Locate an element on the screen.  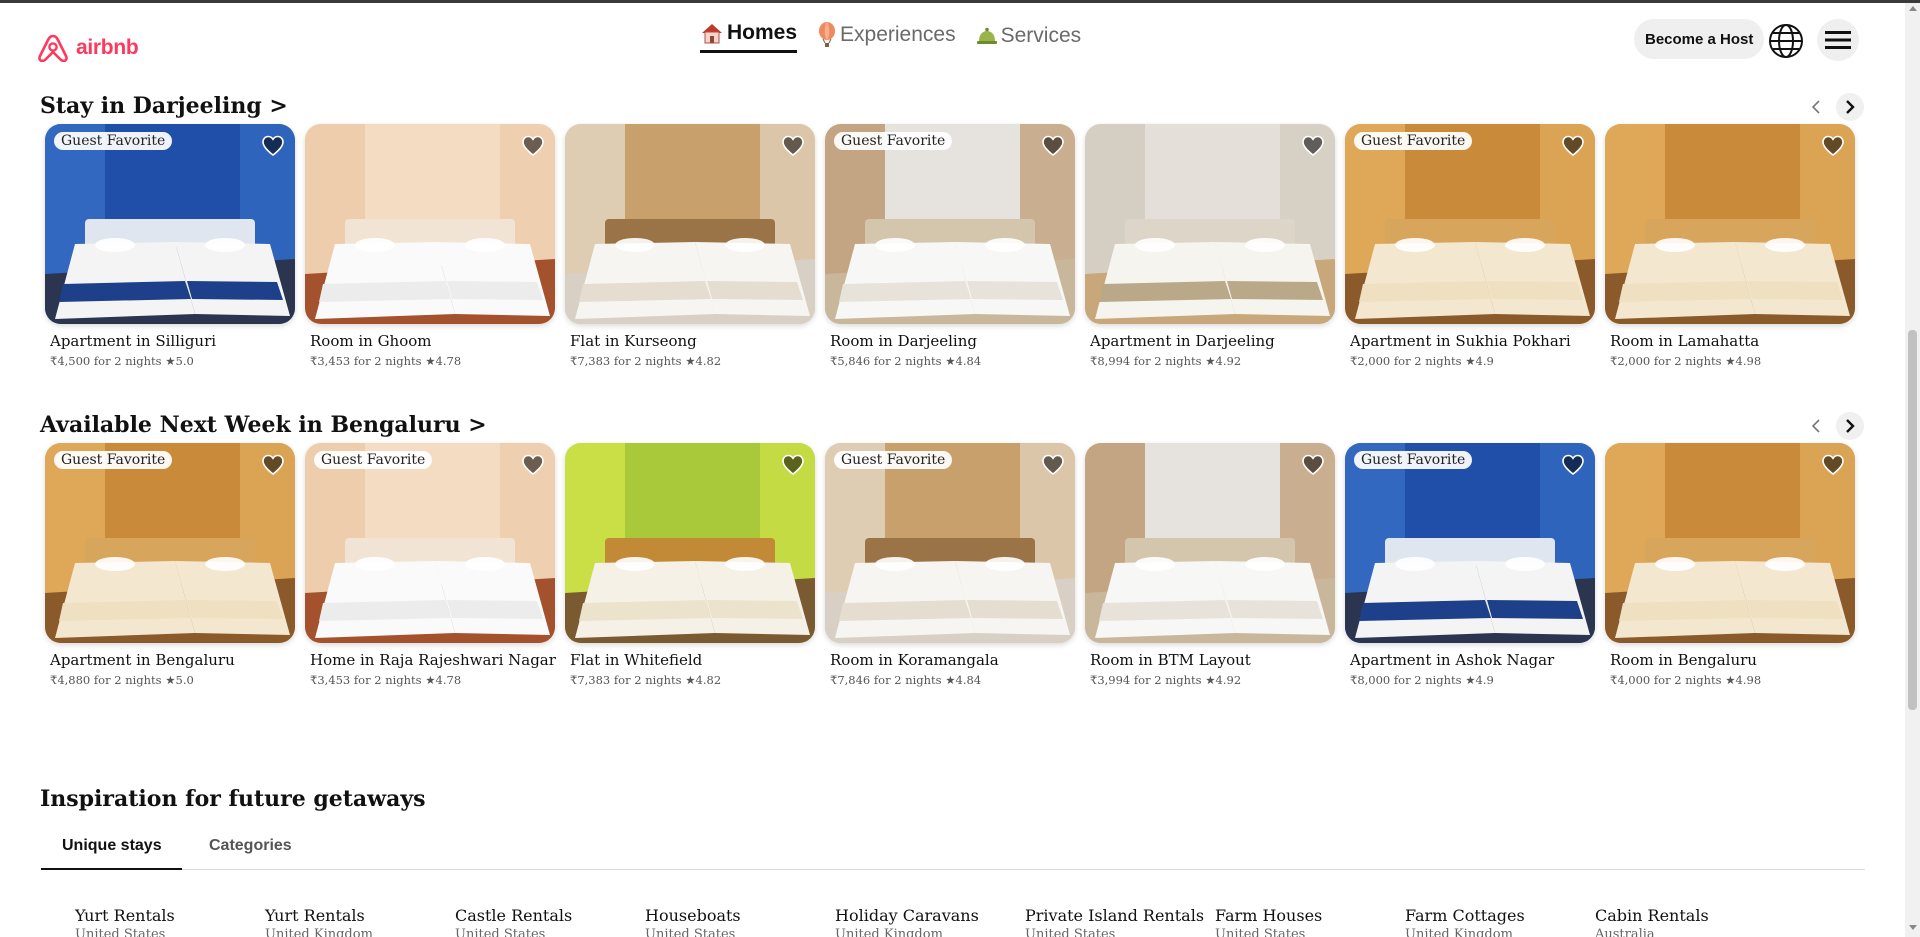
destination-country: United Kingdom is located at coordinates (319, 932).